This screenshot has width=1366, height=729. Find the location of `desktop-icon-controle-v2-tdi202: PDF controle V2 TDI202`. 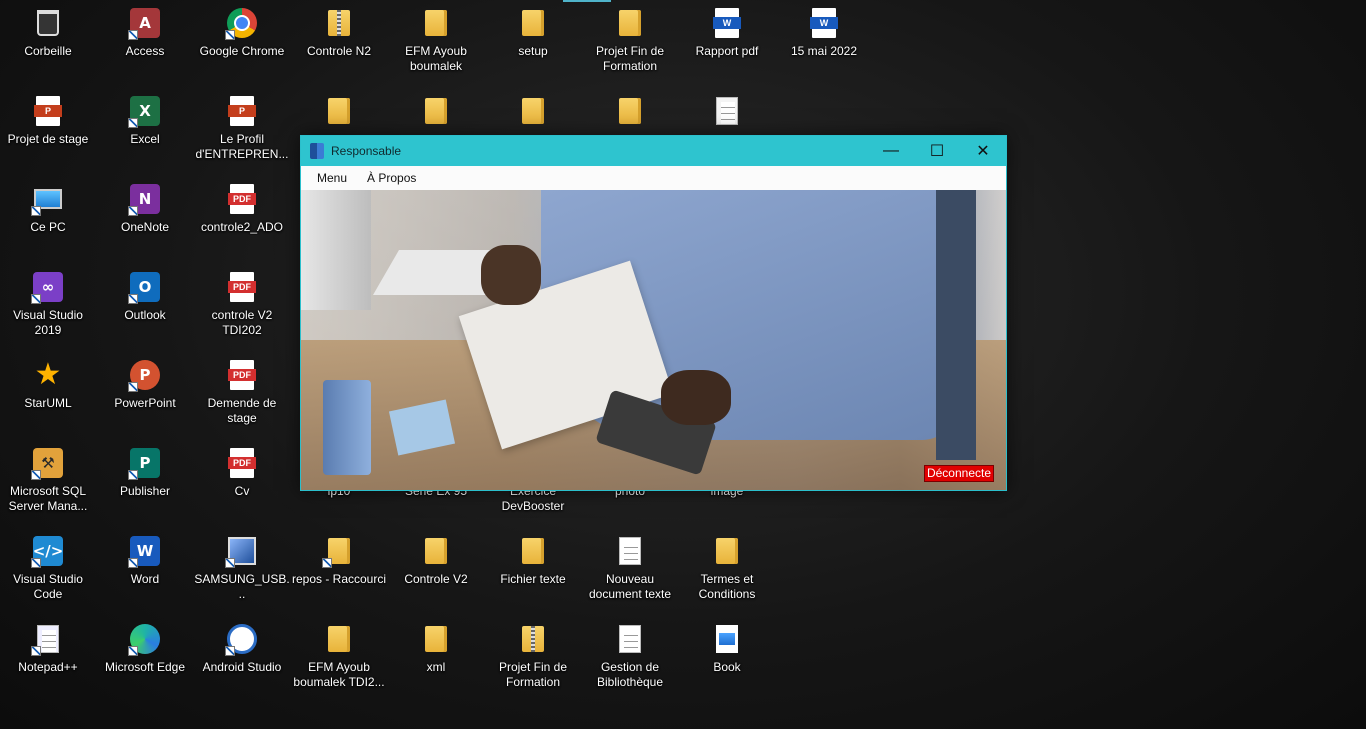

desktop-icon-controle-v2-tdi202: PDF controle V2 TDI202 is located at coordinates (242, 307).